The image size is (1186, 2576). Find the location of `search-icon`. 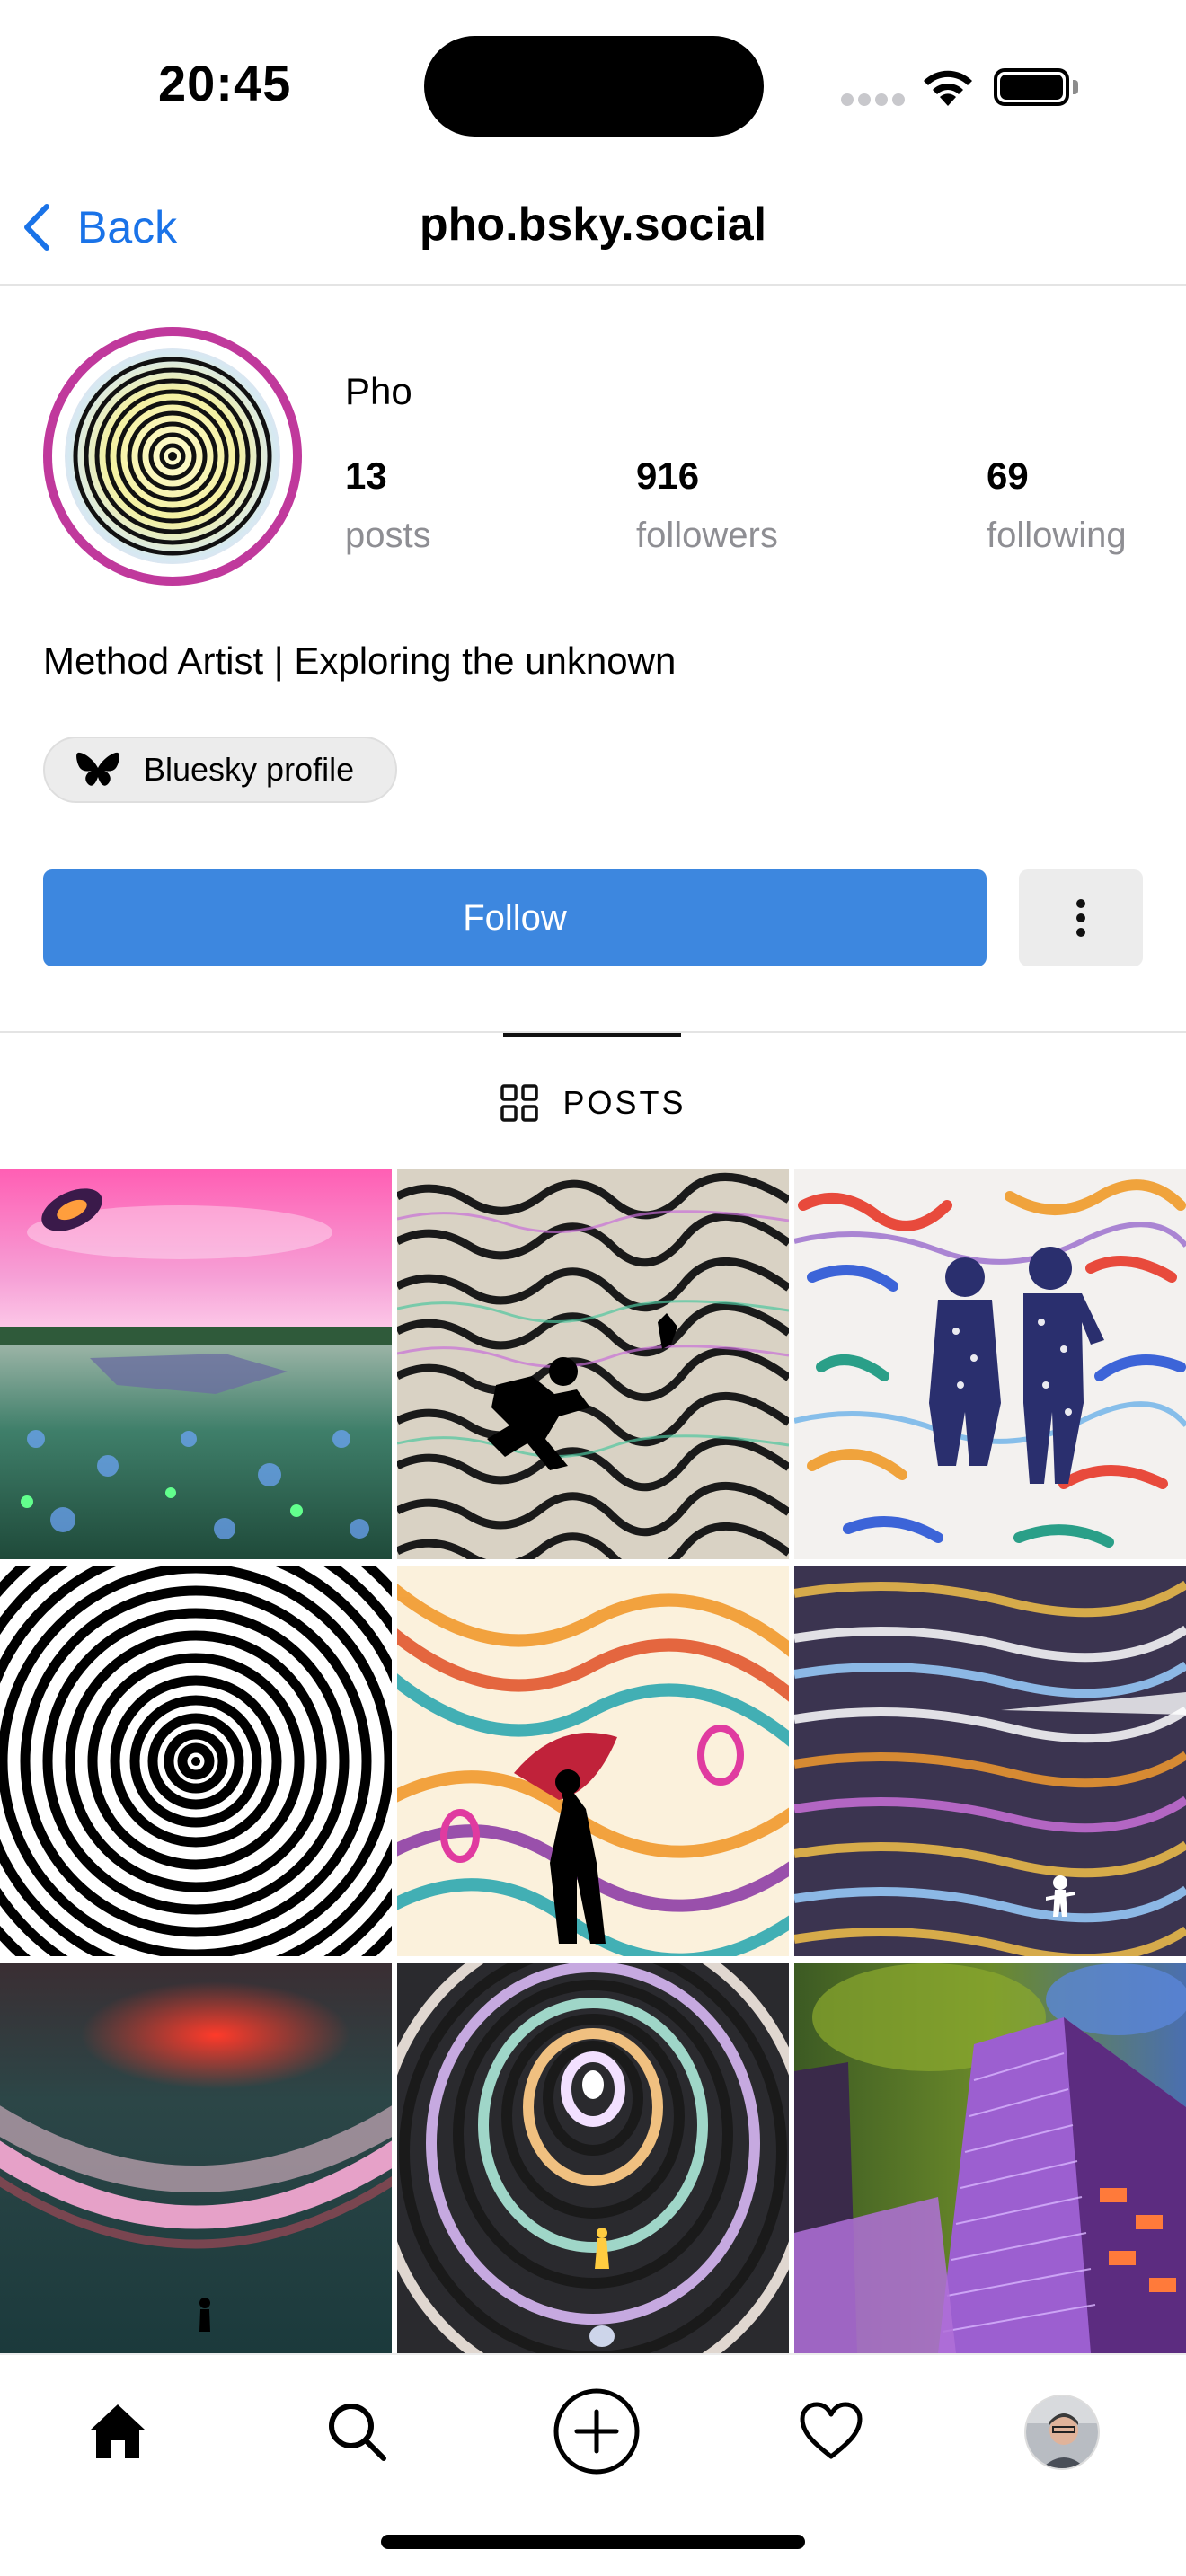

search-icon is located at coordinates (357, 2432).